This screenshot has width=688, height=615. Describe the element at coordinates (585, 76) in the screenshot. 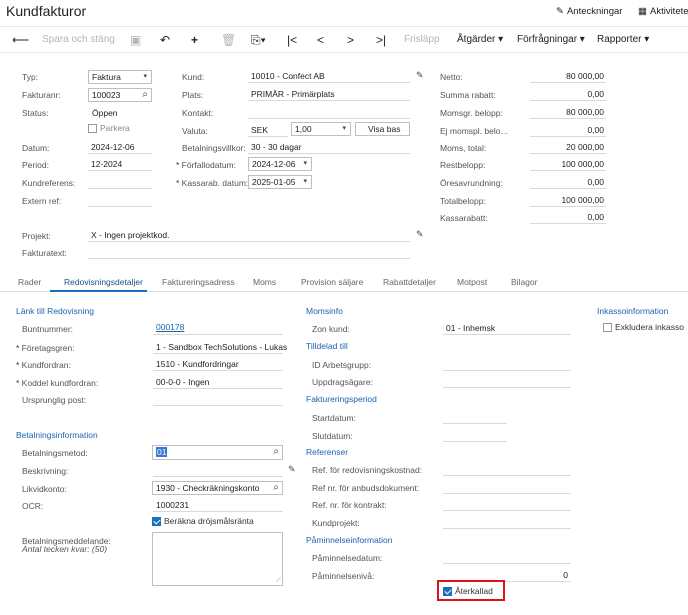

I see `total-value: 80 000,00` at that location.